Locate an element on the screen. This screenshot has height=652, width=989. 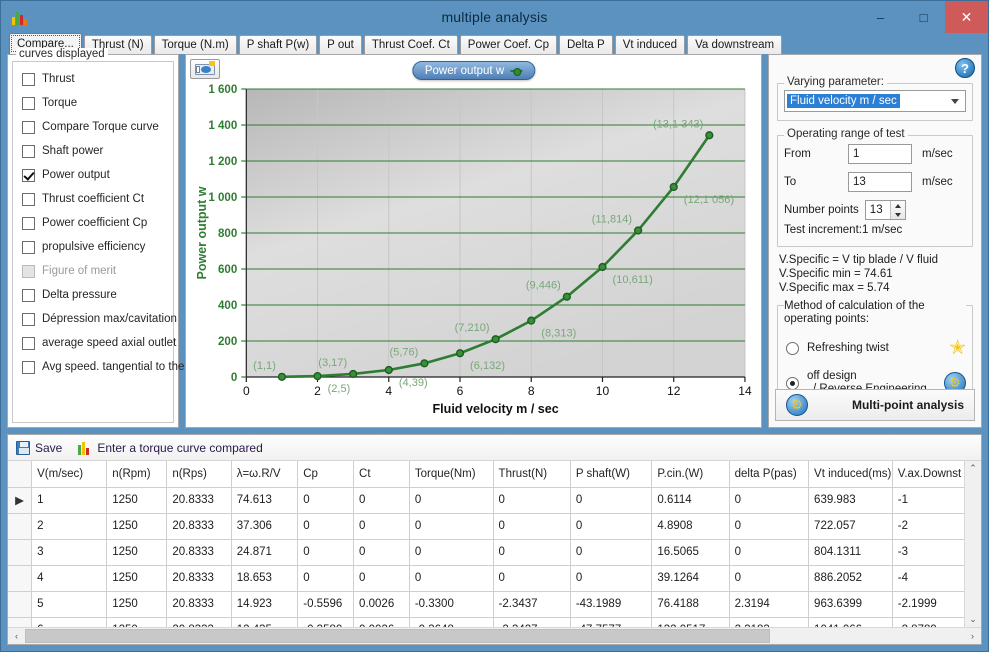
table-cell: -2.3437 is located at coordinates (531, 604).